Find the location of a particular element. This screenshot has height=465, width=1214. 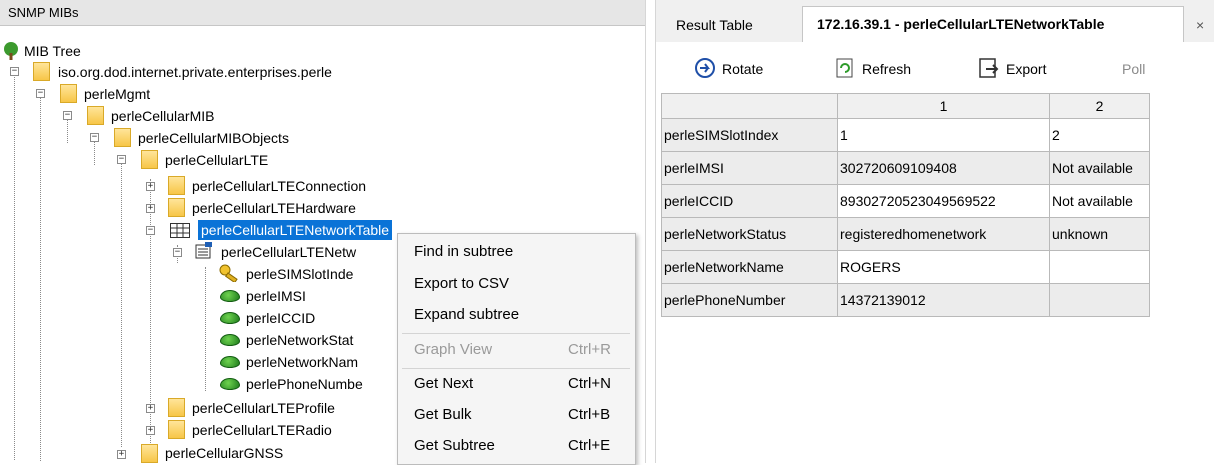

table-cell: 1 is located at coordinates (943, 135).